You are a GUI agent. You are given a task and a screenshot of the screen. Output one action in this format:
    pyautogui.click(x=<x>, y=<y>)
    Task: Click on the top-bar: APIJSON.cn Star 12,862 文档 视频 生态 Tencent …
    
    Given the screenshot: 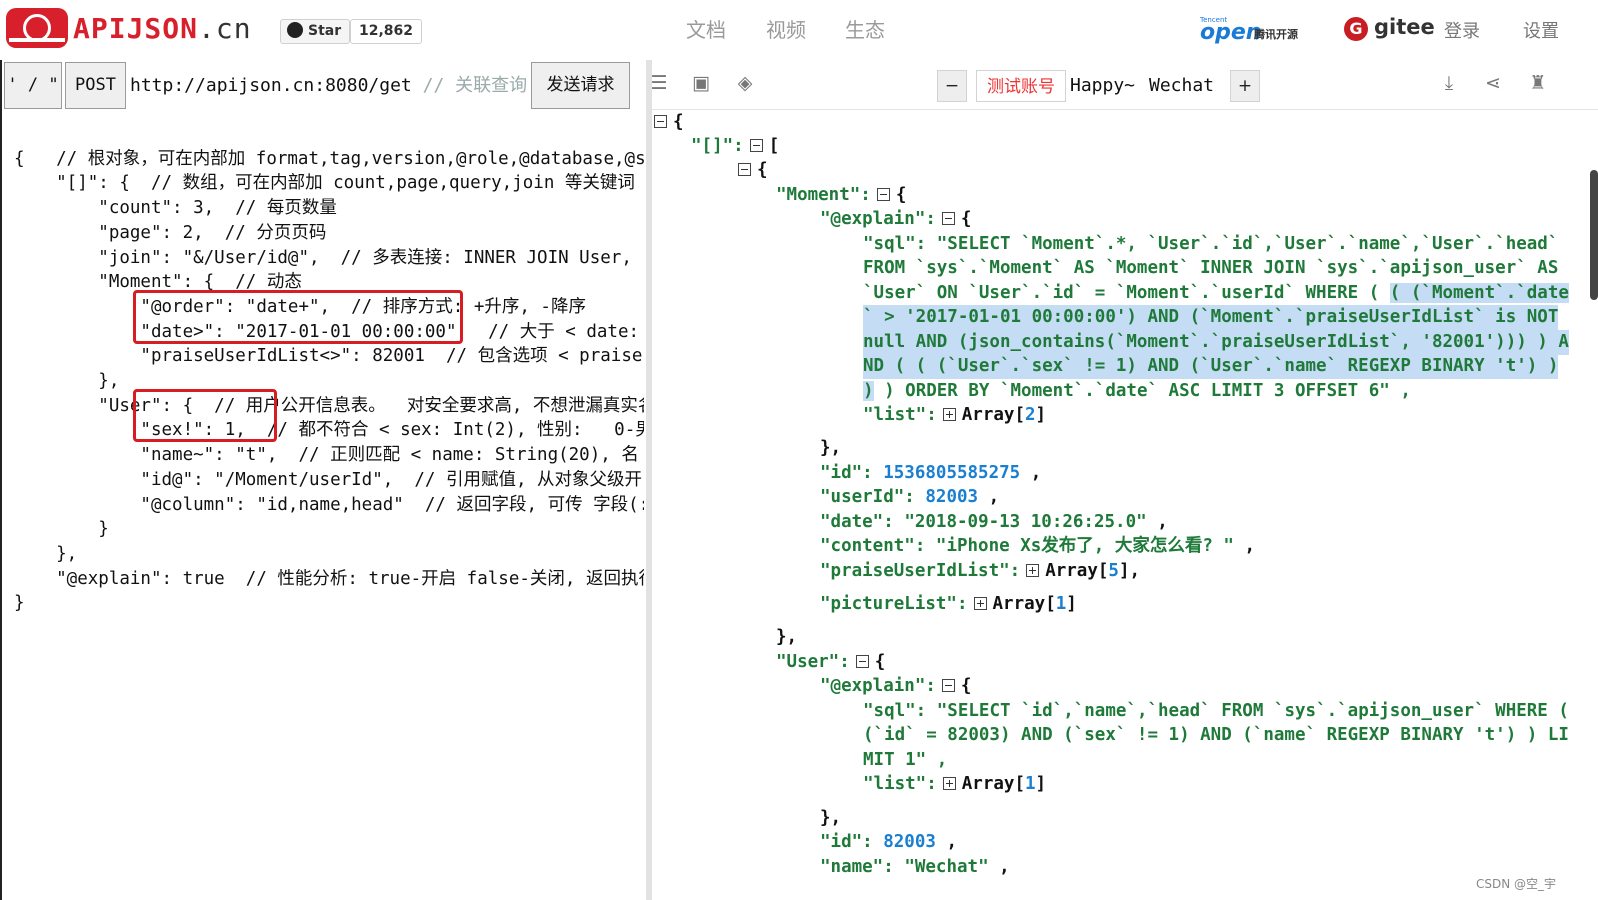 What is the action you would take?
    pyautogui.click(x=799, y=30)
    